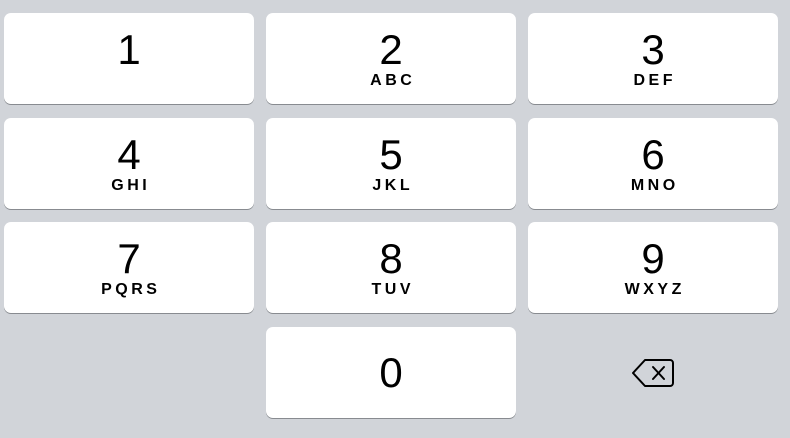 This screenshot has height=438, width=790. Describe the element at coordinates (654, 289) in the screenshot. I see `key-letters: WXYZ` at that location.